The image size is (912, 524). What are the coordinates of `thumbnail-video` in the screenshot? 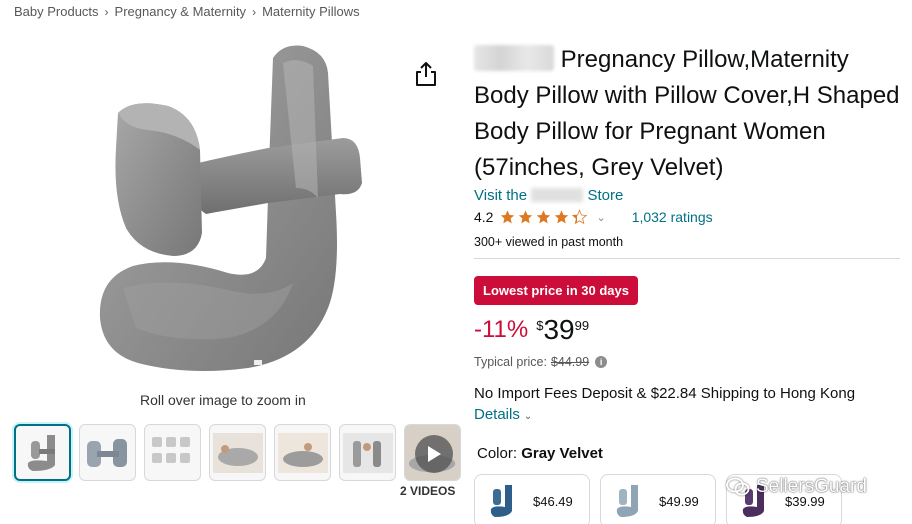 It's located at (432, 452).